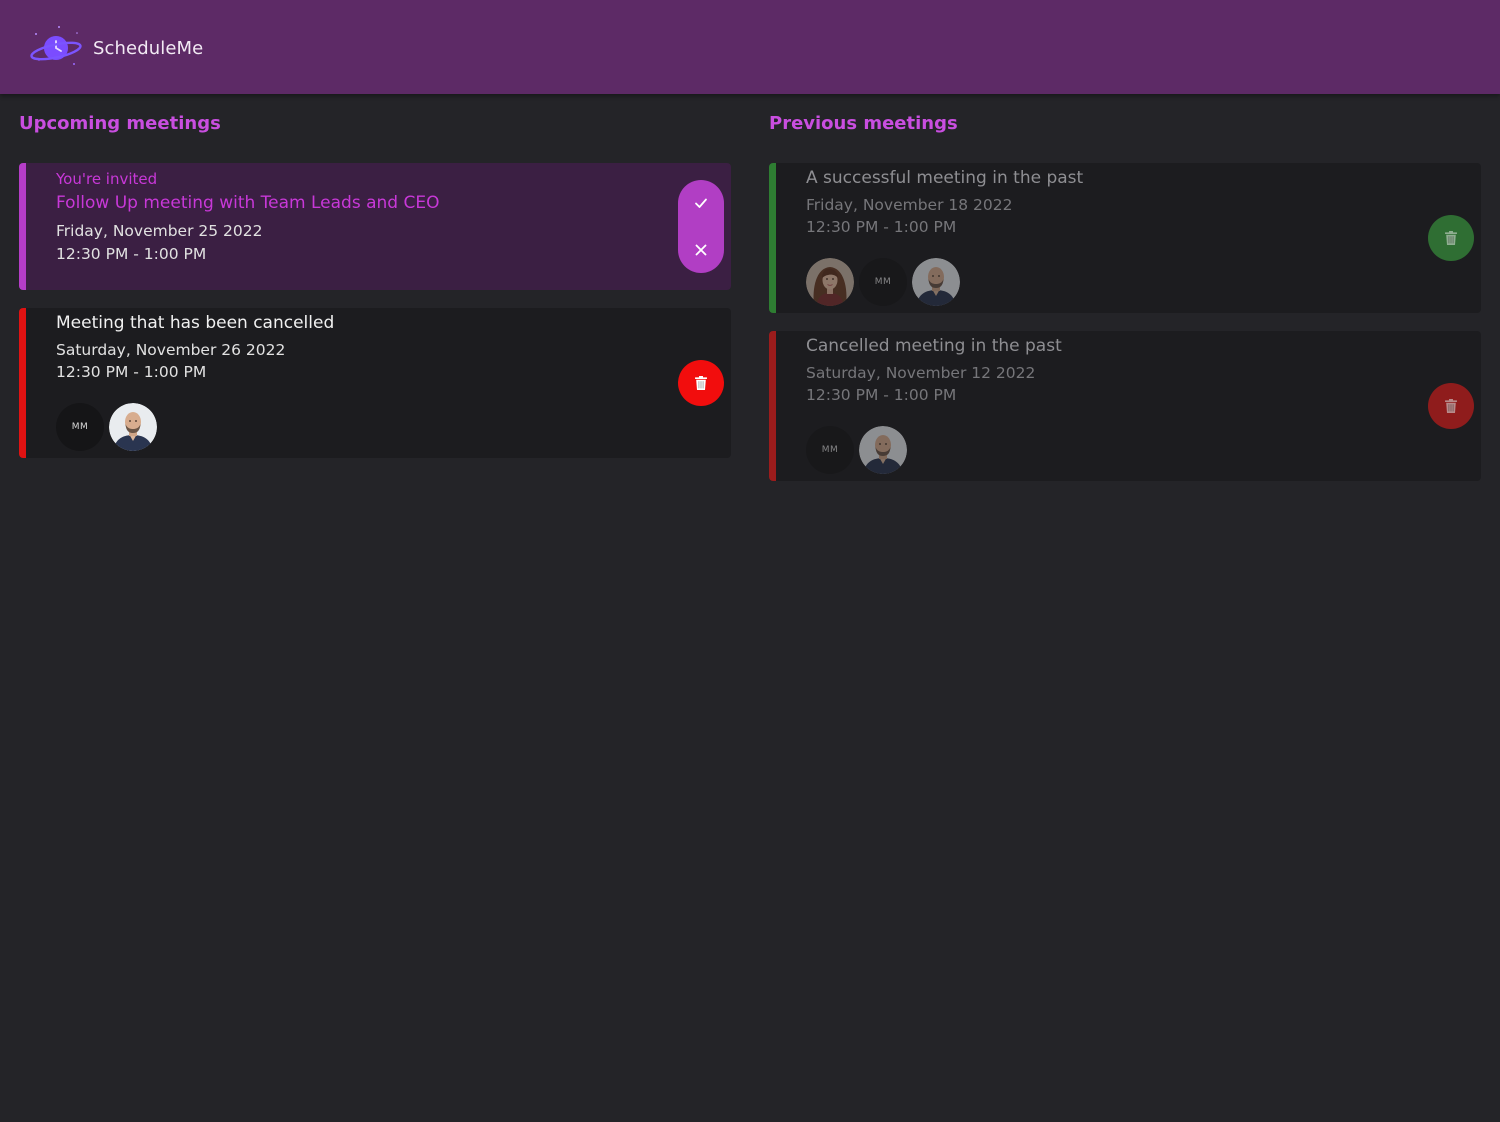 The height and width of the screenshot is (1122, 1500). What do you see at coordinates (195, 323) in the screenshot?
I see `meeting-title: Meeting that has been cancelled` at bounding box center [195, 323].